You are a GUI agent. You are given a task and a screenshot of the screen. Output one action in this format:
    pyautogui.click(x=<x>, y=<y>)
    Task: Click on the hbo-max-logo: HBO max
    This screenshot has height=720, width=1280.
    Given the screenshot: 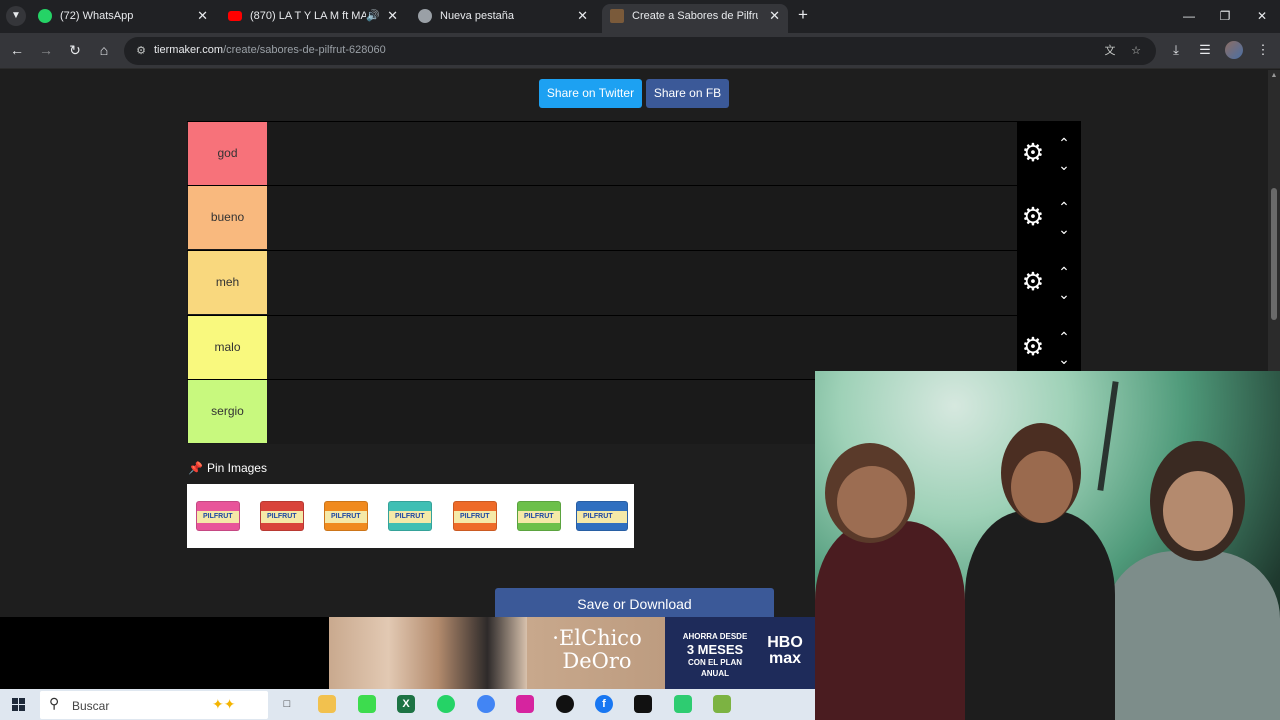 What is the action you would take?
    pyautogui.click(x=785, y=650)
    